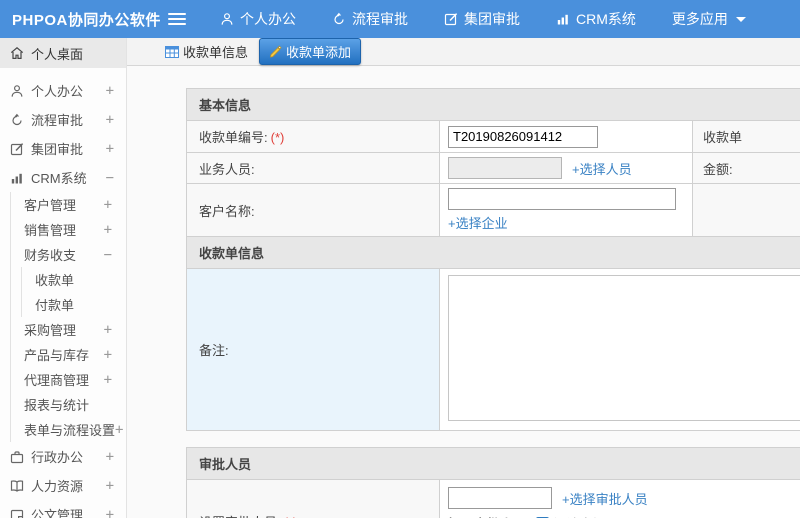 Image resolution: width=800 pixels, height=518 pixels. I want to click on salesperson-label-cell: 业务人员:, so click(313, 168).